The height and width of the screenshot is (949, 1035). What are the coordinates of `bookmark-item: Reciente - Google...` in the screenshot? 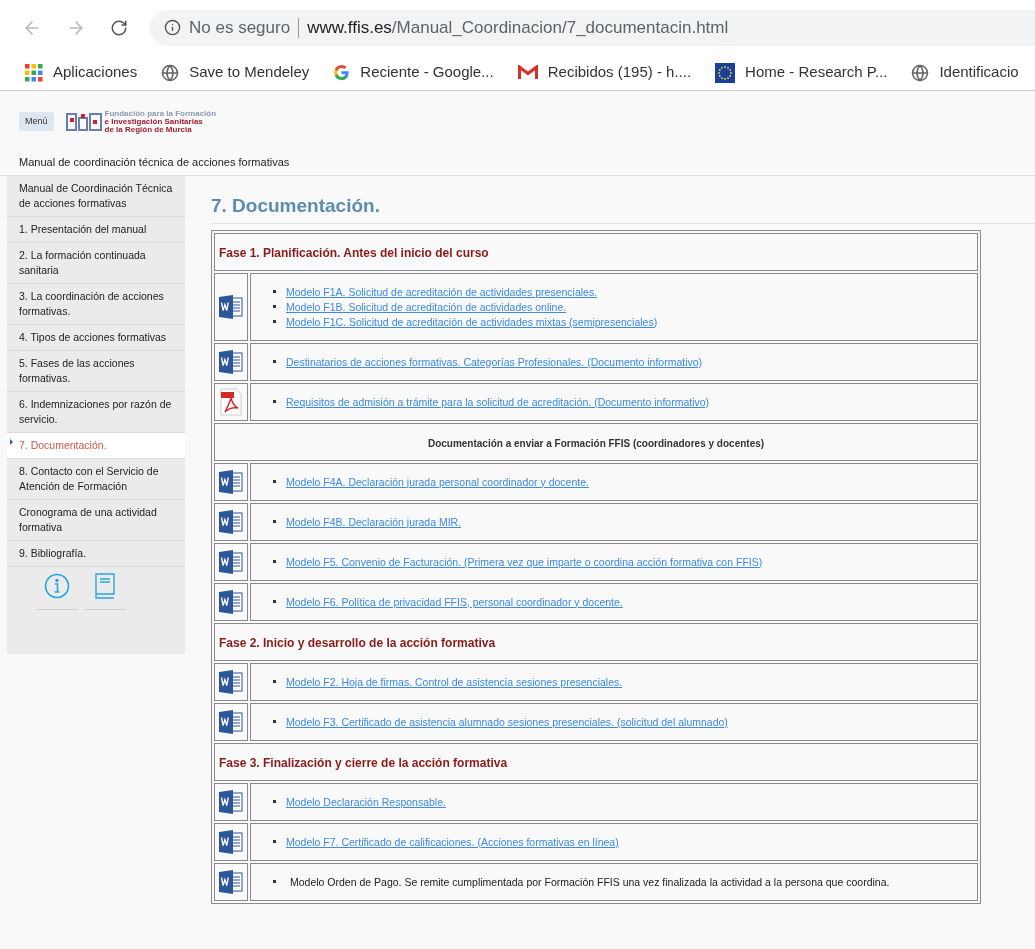 It's located at (413, 72).